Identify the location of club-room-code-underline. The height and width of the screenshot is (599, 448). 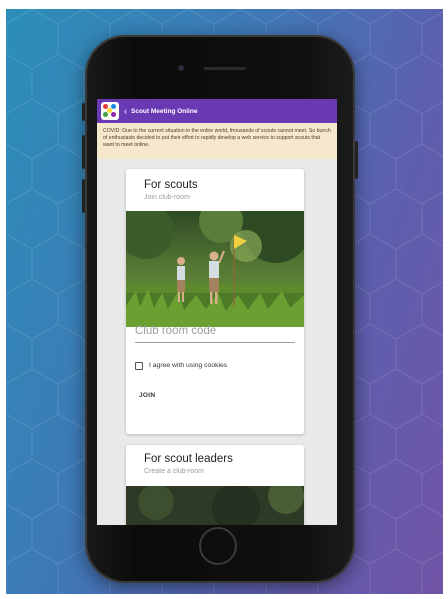
(215, 342).